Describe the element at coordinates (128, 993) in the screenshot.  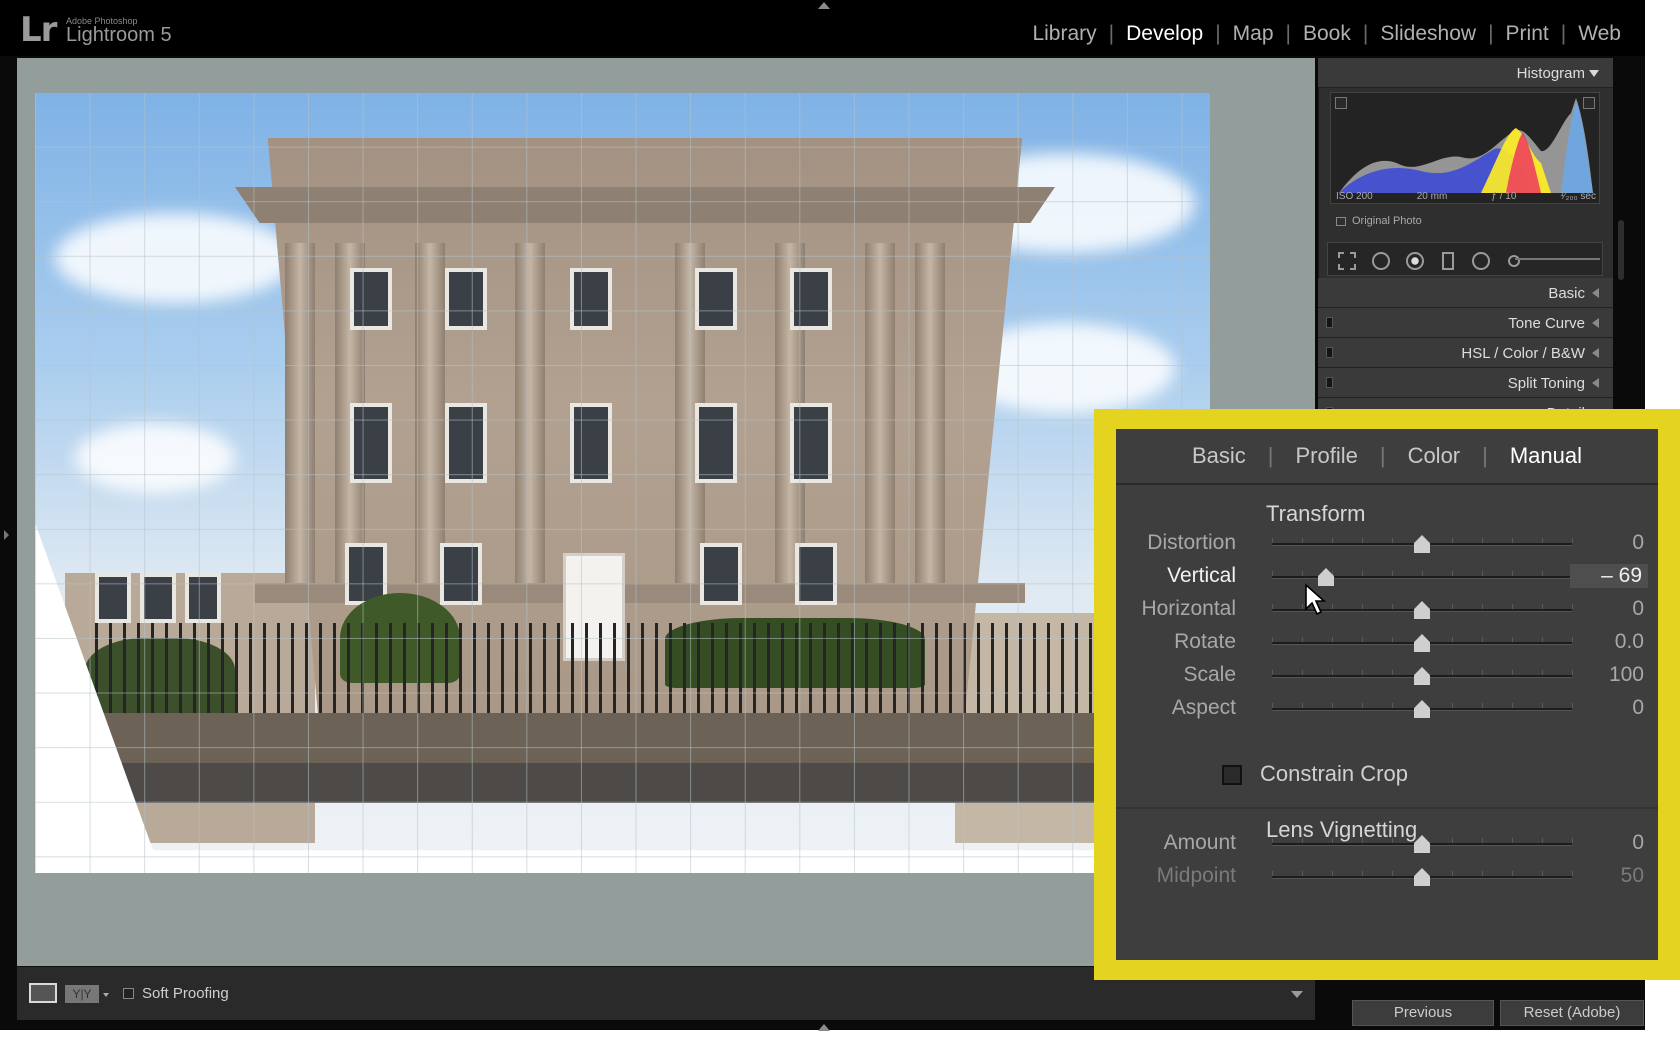
I see `soft-proofing-checkbox` at that location.